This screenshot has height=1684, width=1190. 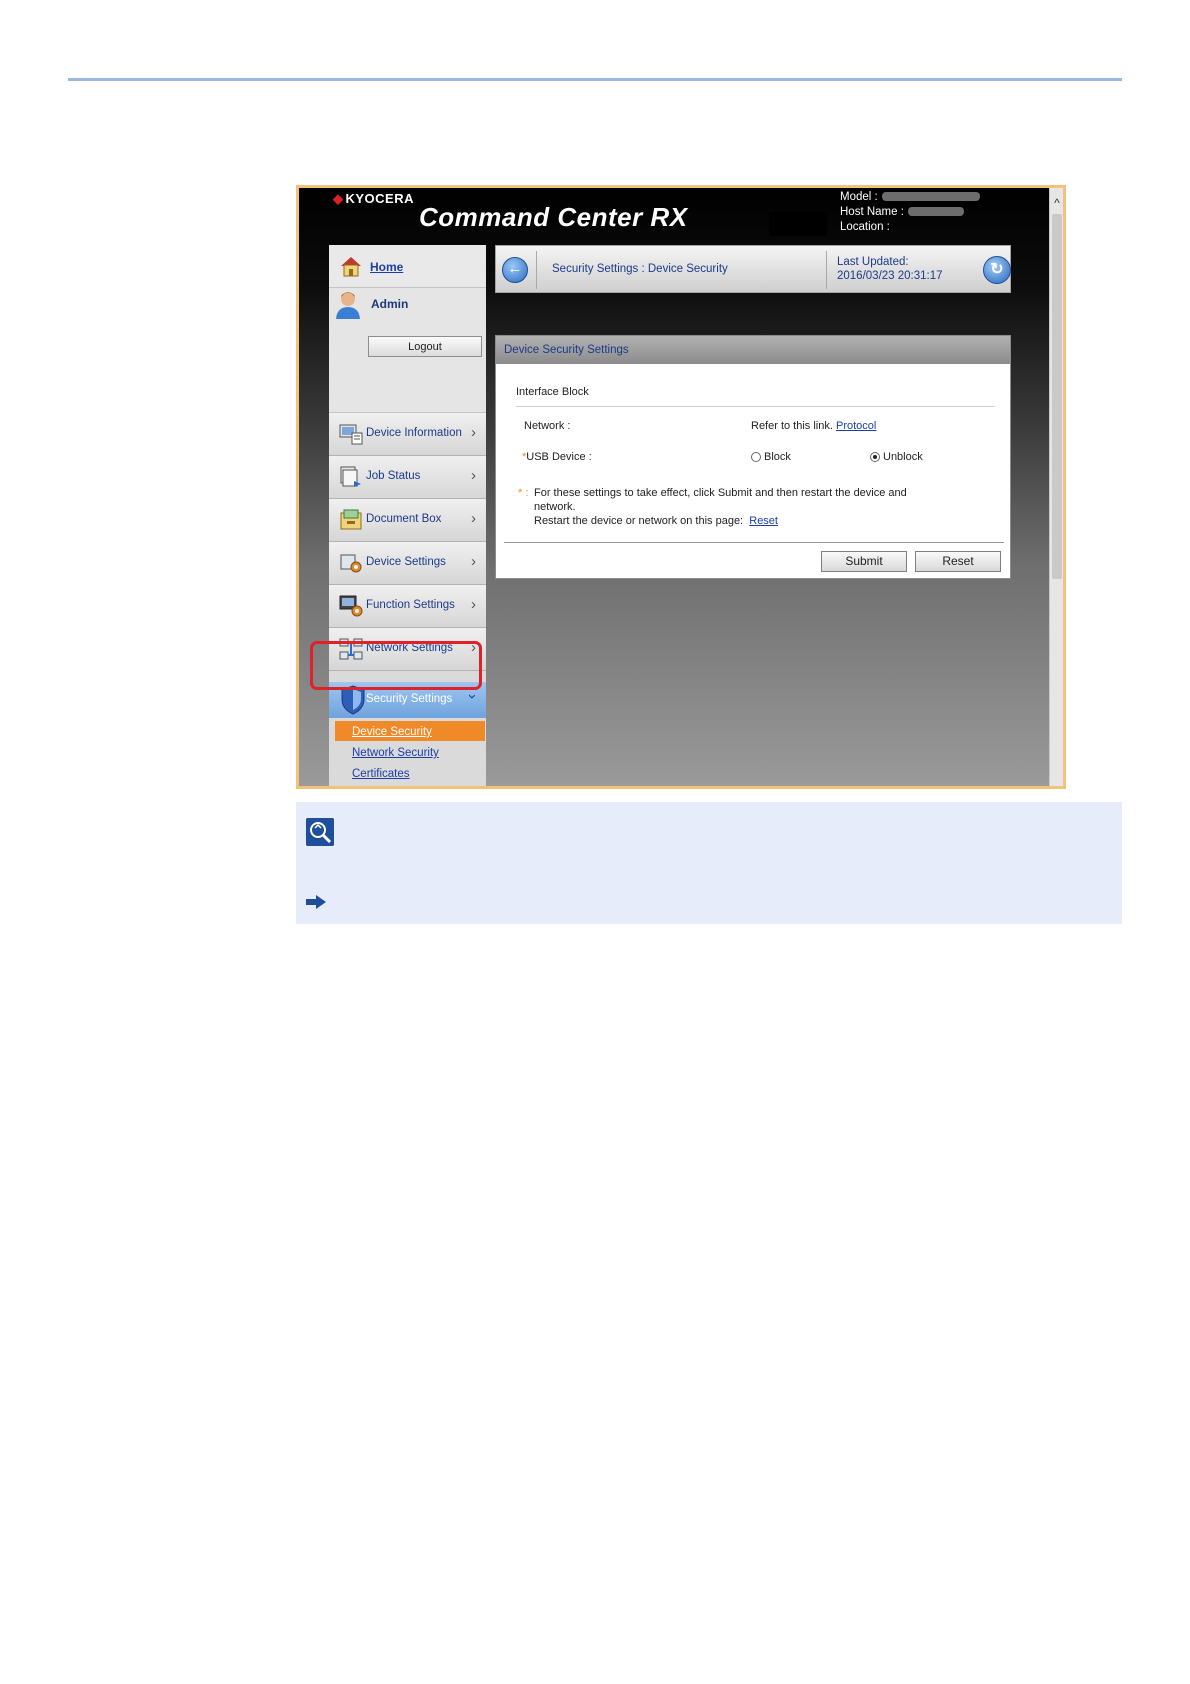 I want to click on sidebar-item-label: Document Box, so click(x=404, y=519).